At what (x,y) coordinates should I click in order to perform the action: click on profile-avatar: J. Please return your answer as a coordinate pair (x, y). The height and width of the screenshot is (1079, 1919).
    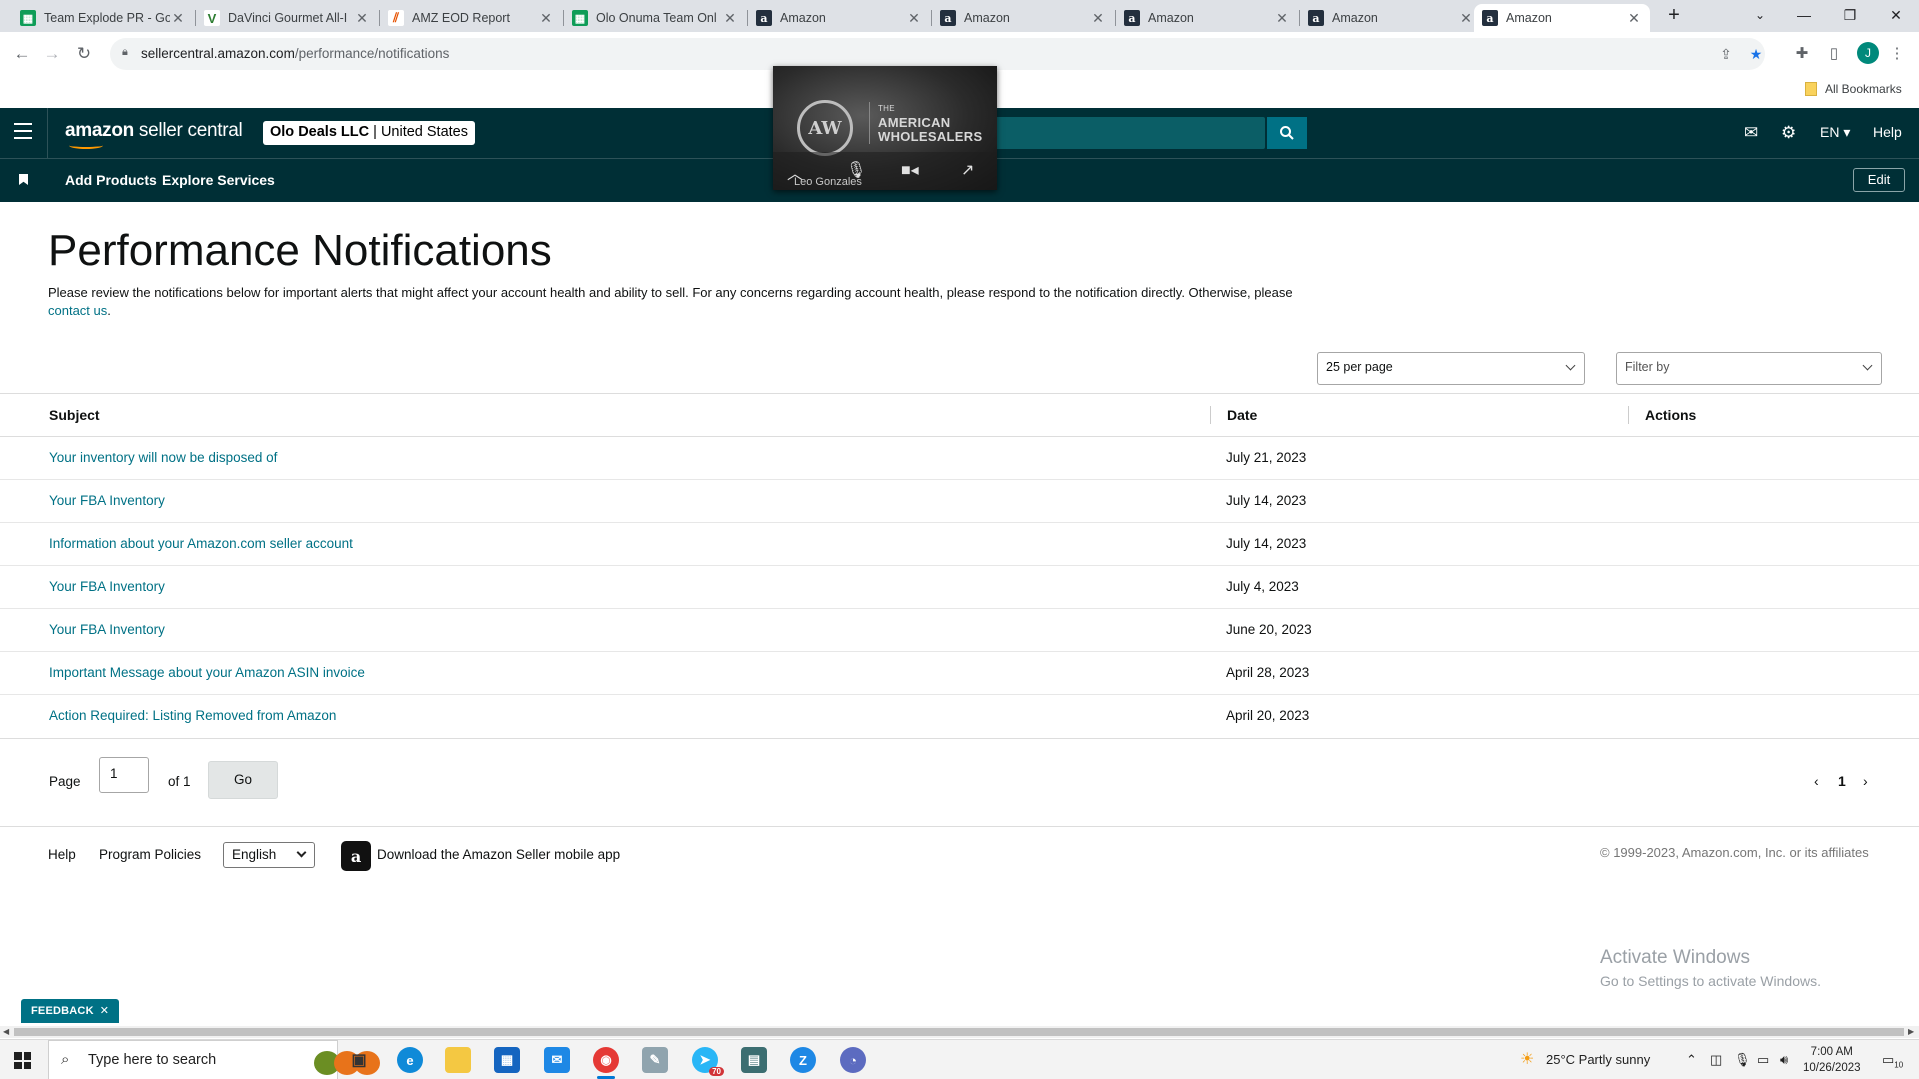
    Looking at the image, I should click on (1868, 53).